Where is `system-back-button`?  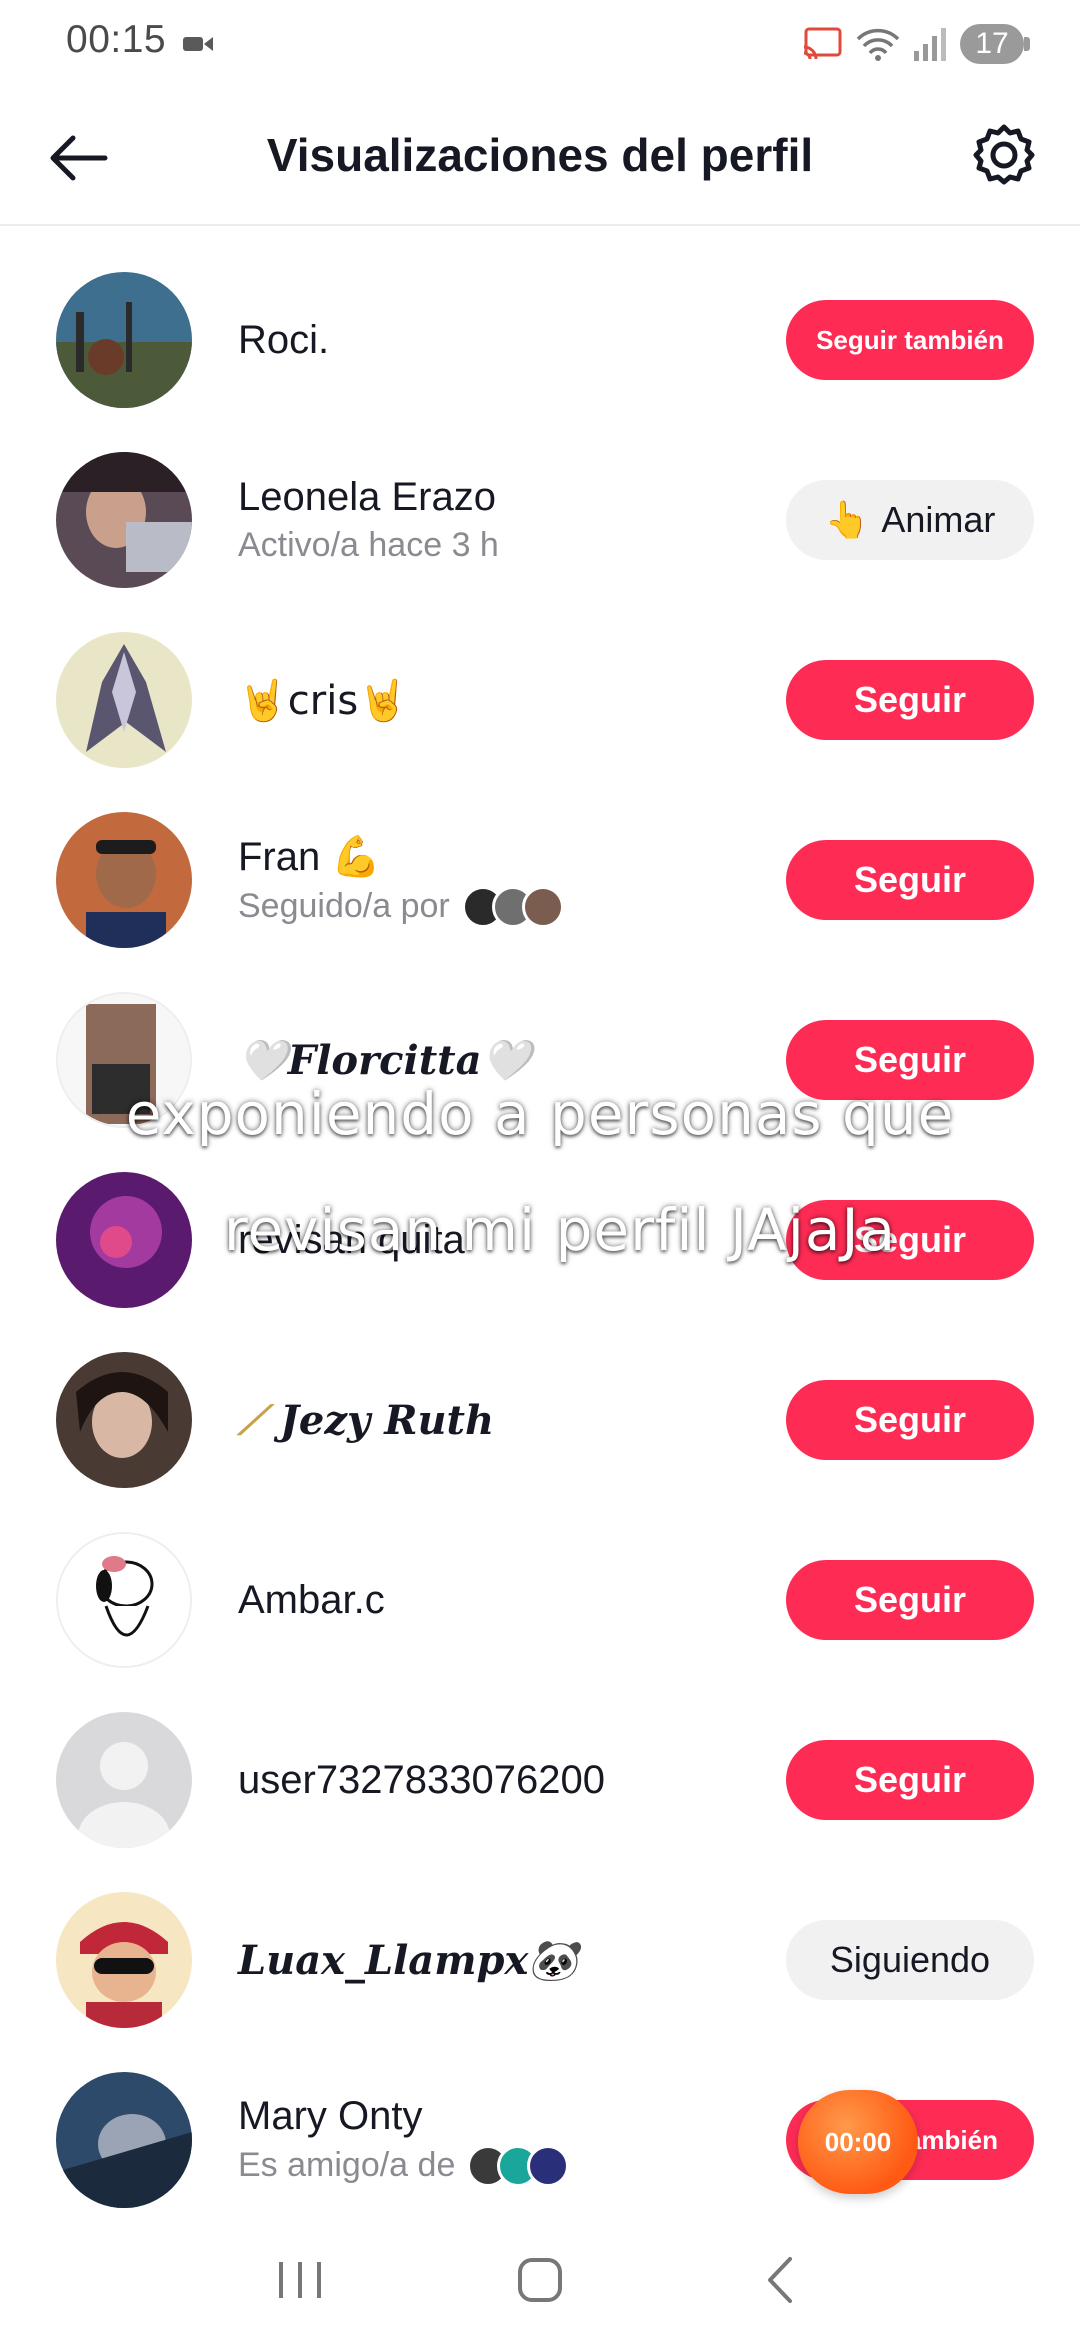 system-back-button is located at coordinates (780, 2280).